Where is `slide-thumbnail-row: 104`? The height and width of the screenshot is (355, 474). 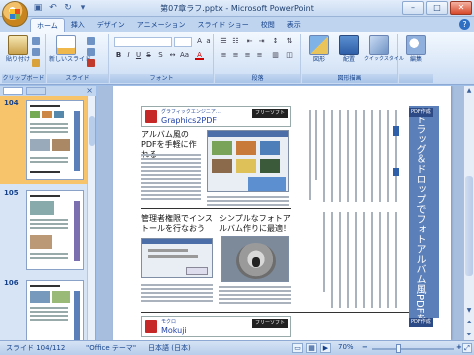
slide-thumbnail-row: 104 is located at coordinates (44, 140).